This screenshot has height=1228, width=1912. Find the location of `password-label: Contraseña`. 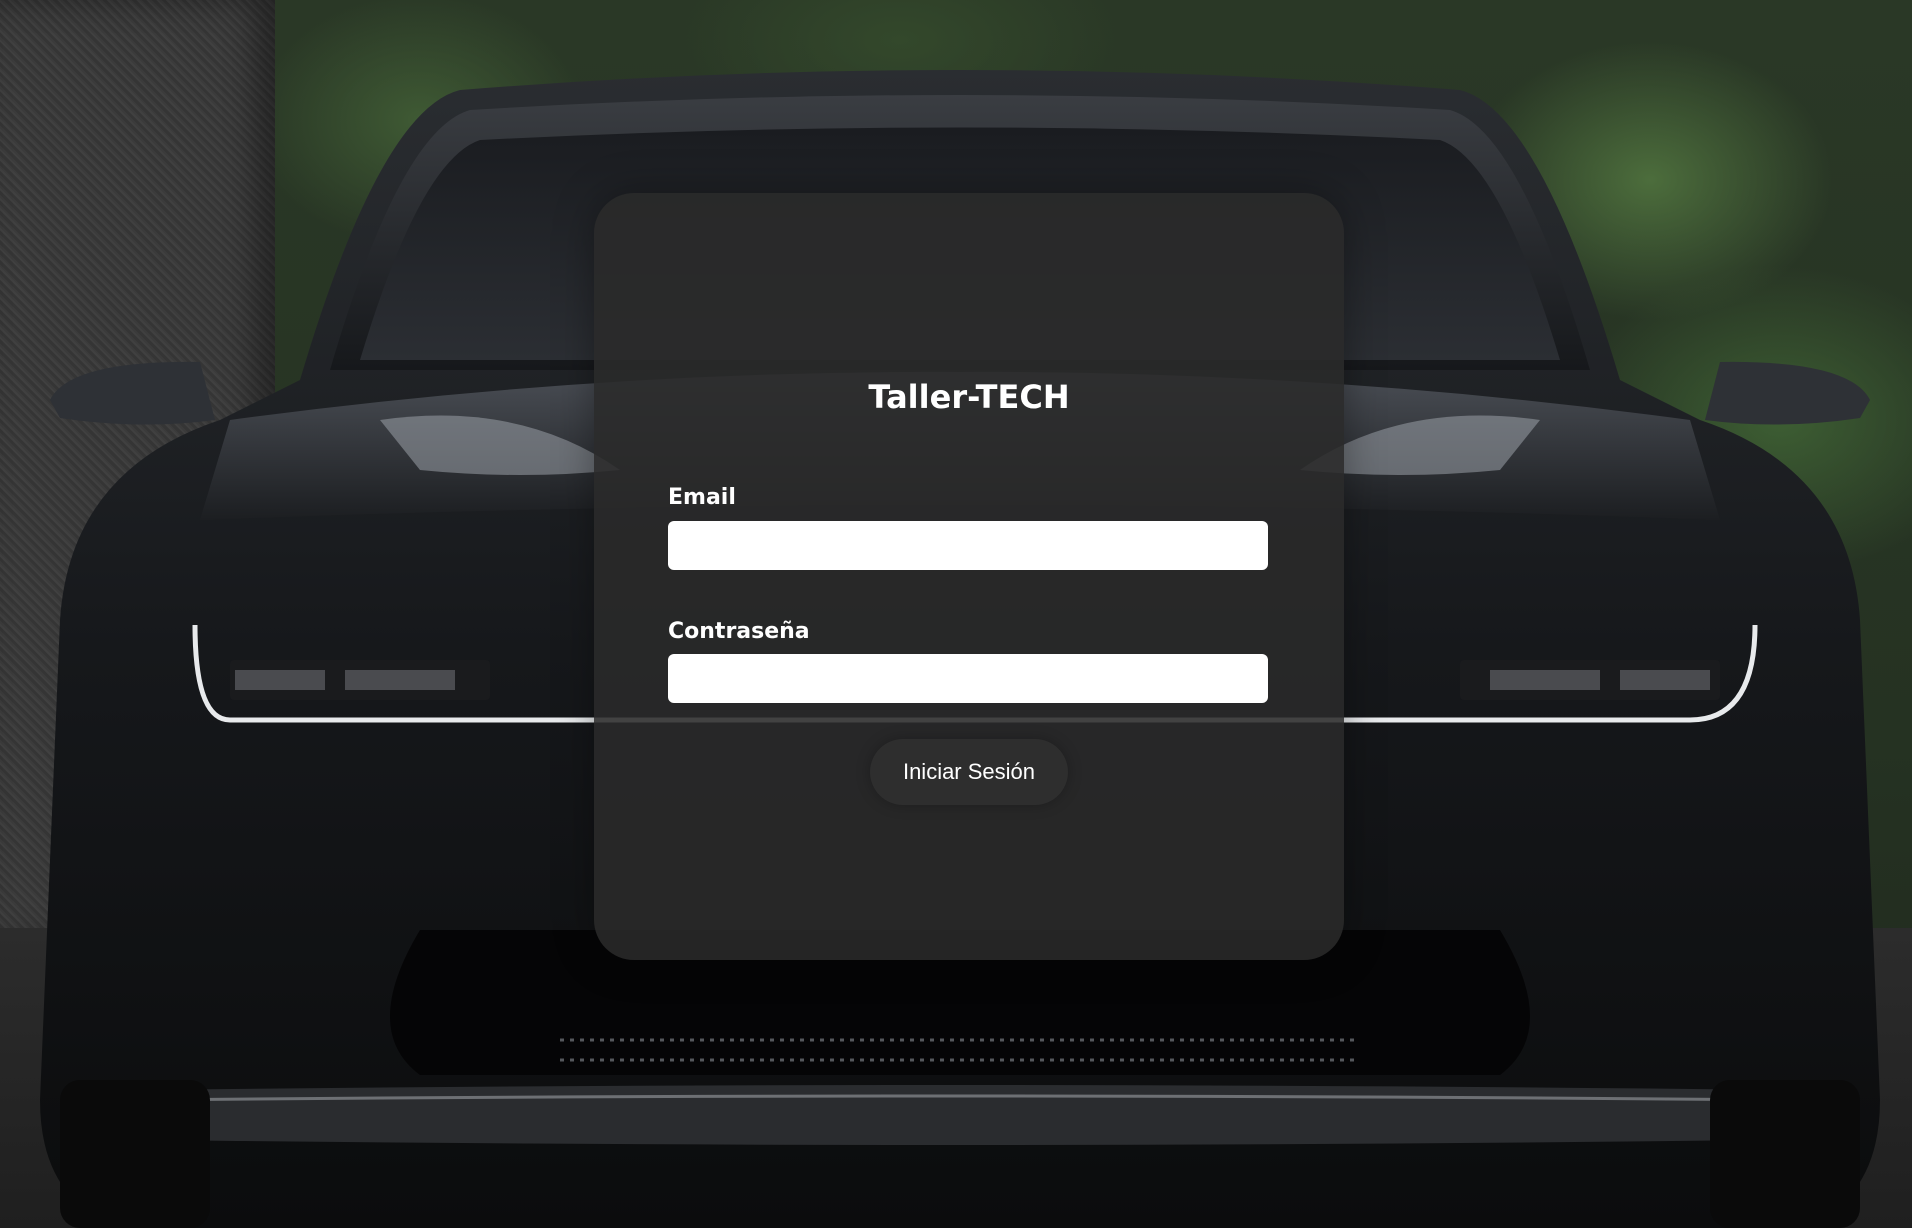

password-label: Contraseña is located at coordinates (739, 631).